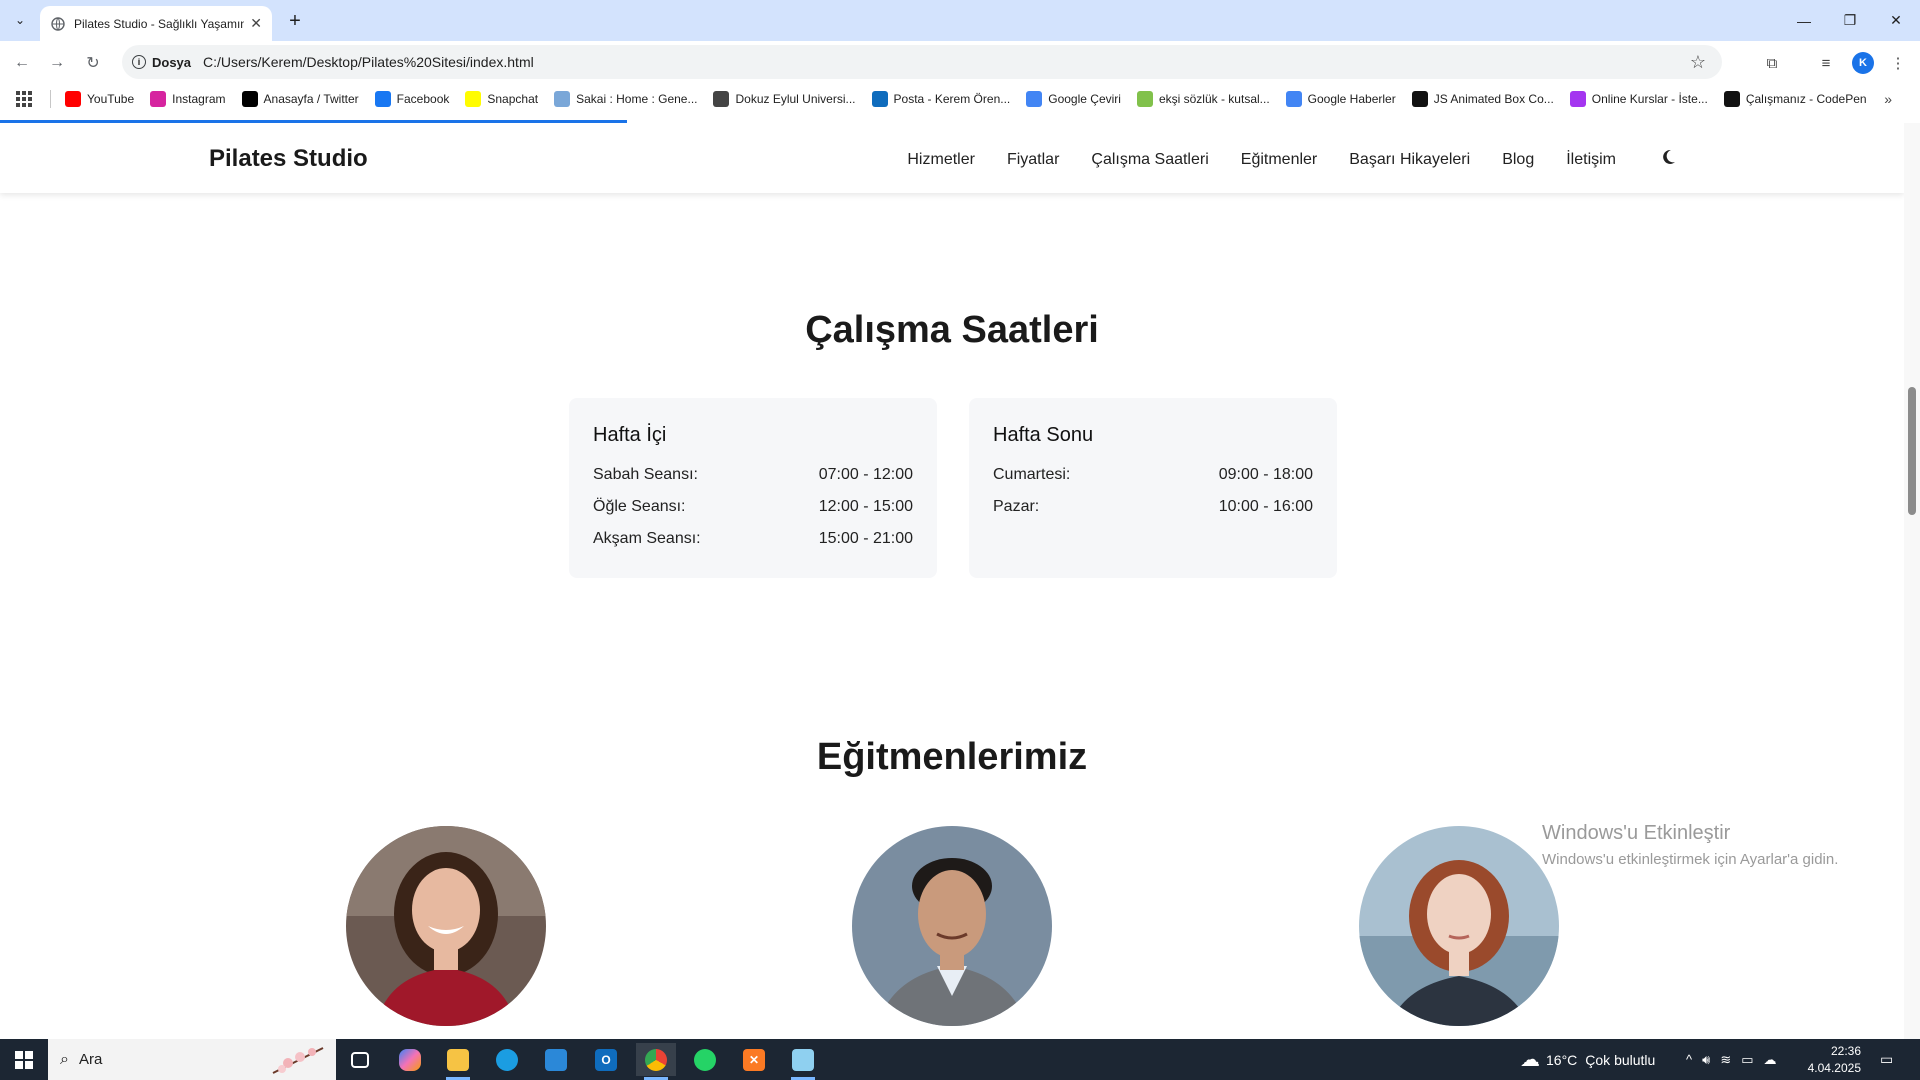 This screenshot has width=1920, height=1080. I want to click on copilot-app, so click(410, 1059).